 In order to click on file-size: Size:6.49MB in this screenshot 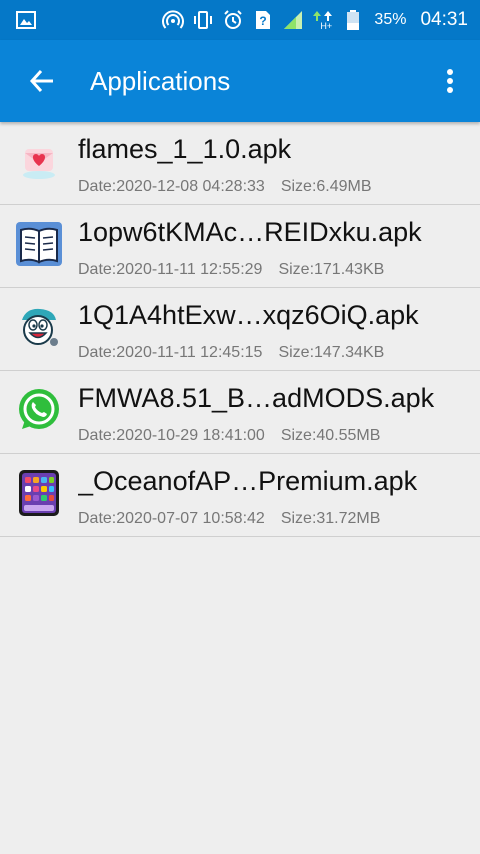, I will do `click(326, 186)`.